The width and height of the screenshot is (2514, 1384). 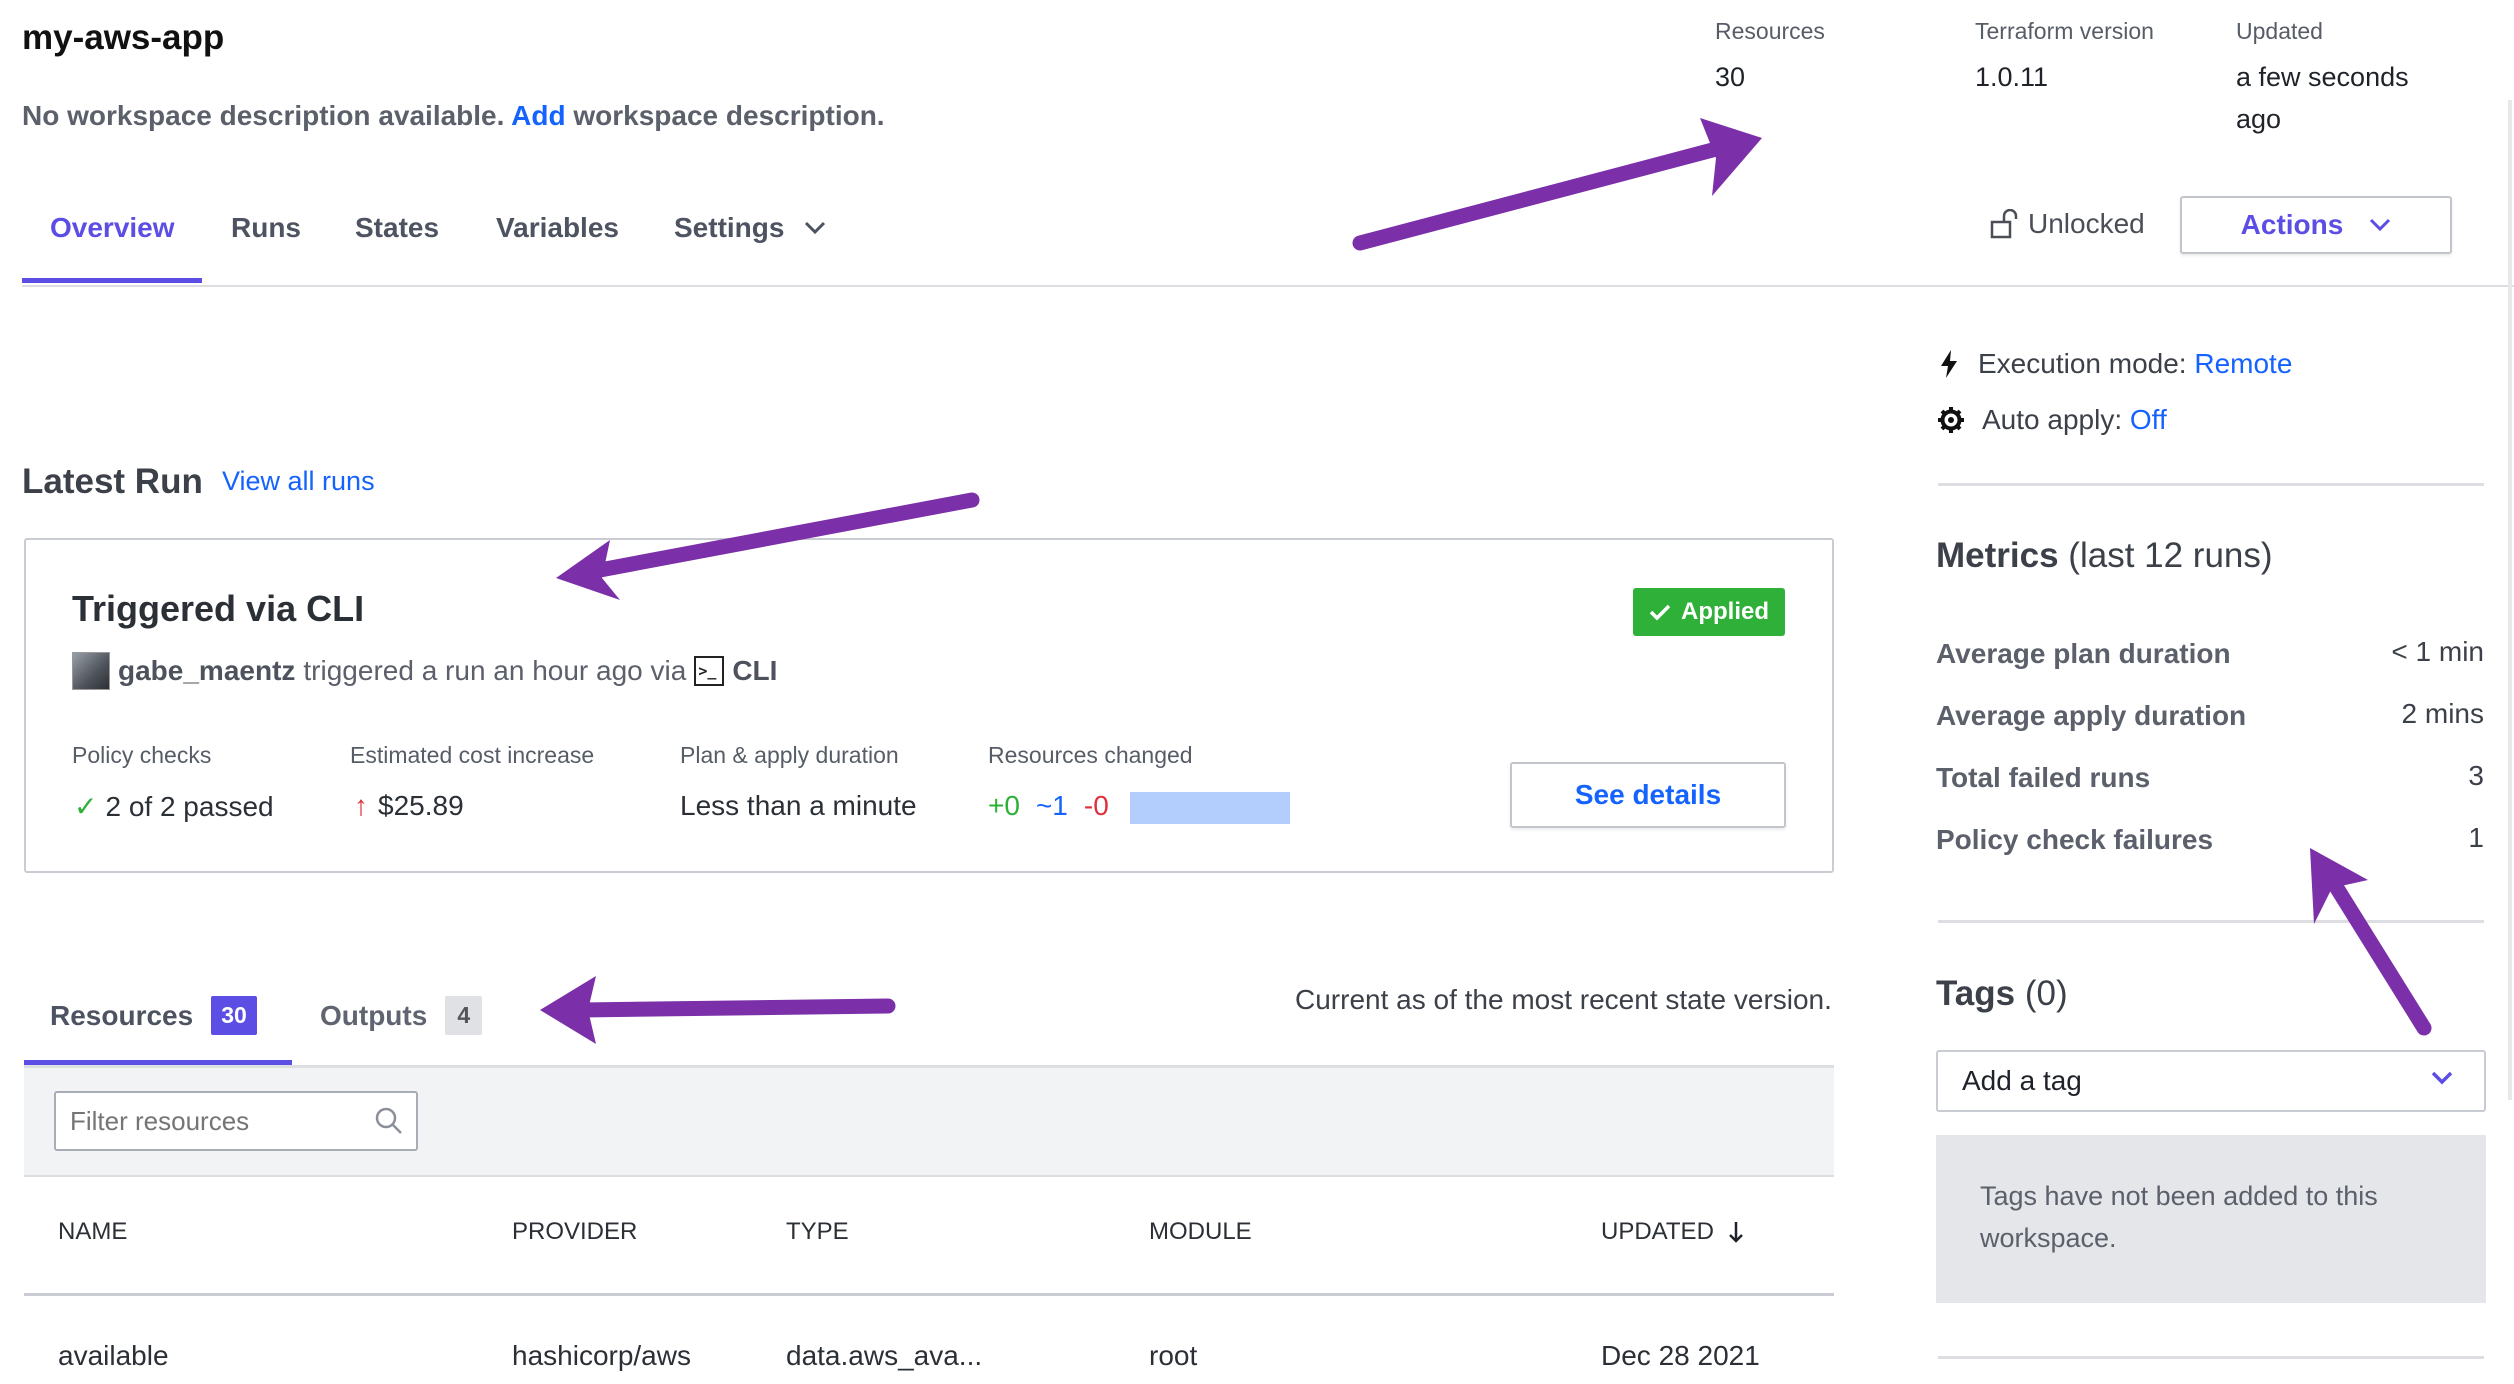 What do you see at coordinates (729, 227) in the screenshot?
I see `tab-settings-label: Settings` at bounding box center [729, 227].